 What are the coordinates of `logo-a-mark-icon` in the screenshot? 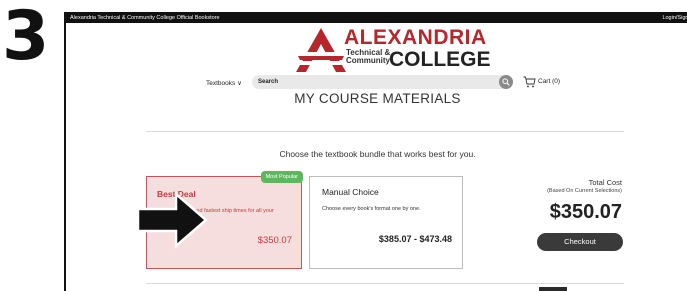 It's located at (321, 50).